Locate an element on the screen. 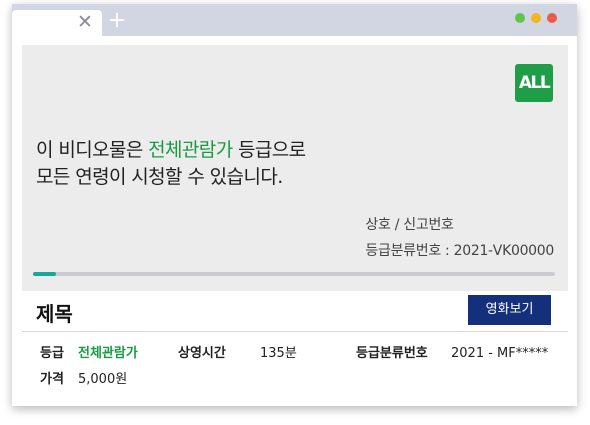 This screenshot has height=425, width=590. progress-bar is located at coordinates (294, 274).